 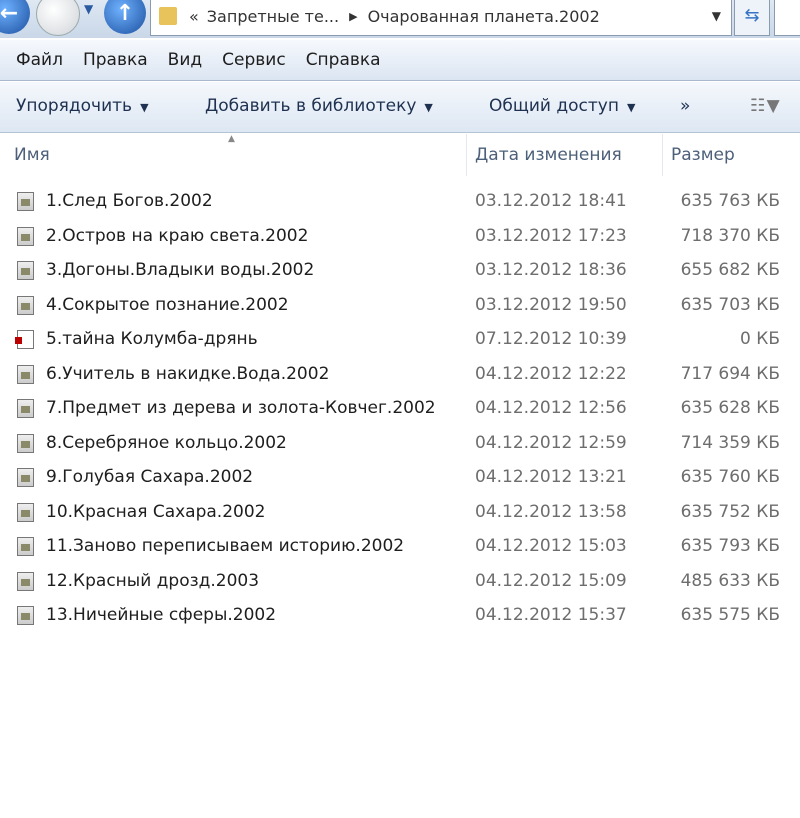 I want to click on menu-tools: Сервис, so click(x=254, y=60).